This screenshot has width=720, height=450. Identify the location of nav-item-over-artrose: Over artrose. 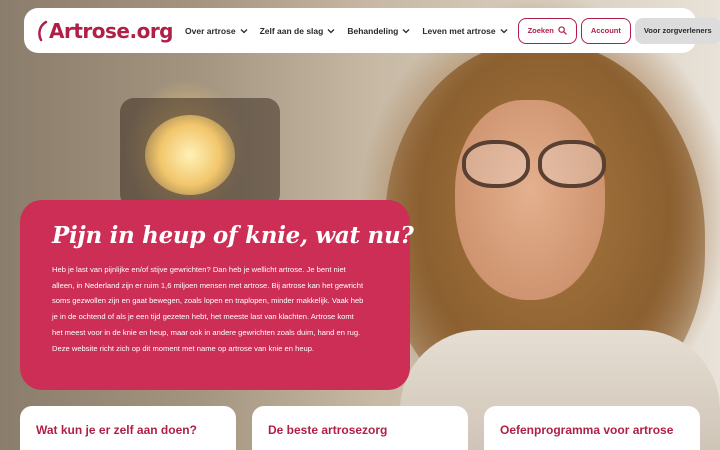
(216, 31).